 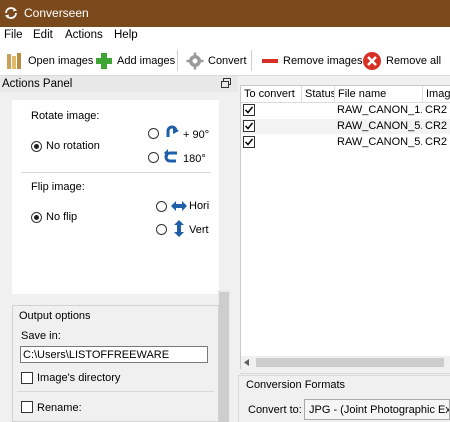 I want to click on rotate-180-icon, so click(x=170, y=156).